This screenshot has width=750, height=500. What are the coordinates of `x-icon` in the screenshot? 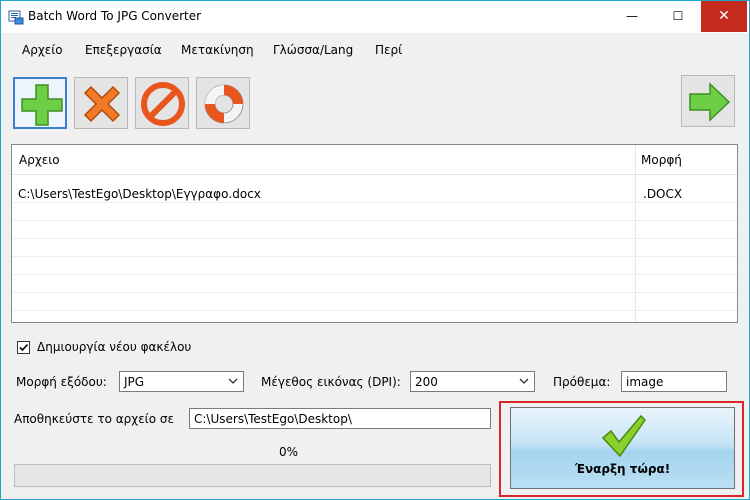 It's located at (102, 104).